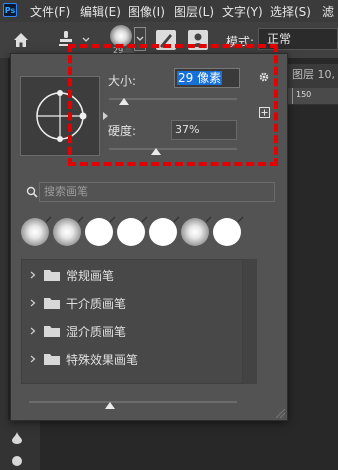 This screenshot has height=470, width=338. I want to click on hardness-input: 37%, so click(204, 130).